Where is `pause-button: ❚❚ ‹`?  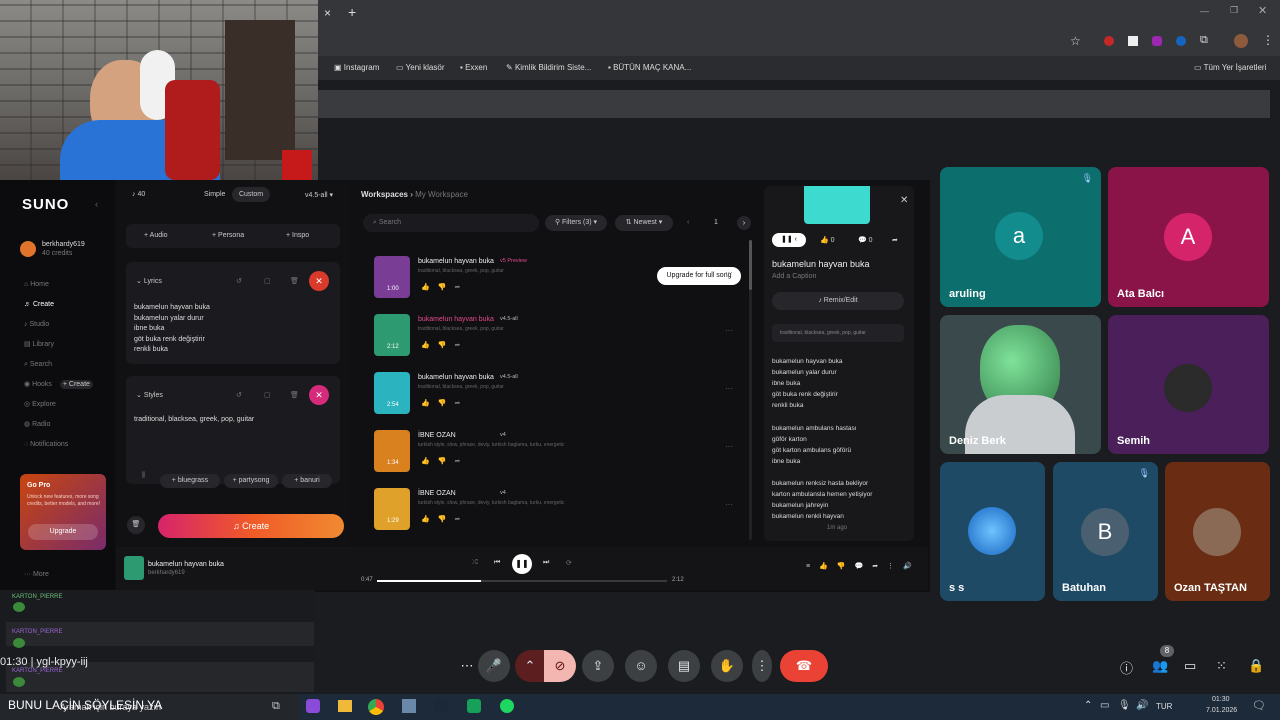 pause-button: ❚❚ ‹ is located at coordinates (789, 240).